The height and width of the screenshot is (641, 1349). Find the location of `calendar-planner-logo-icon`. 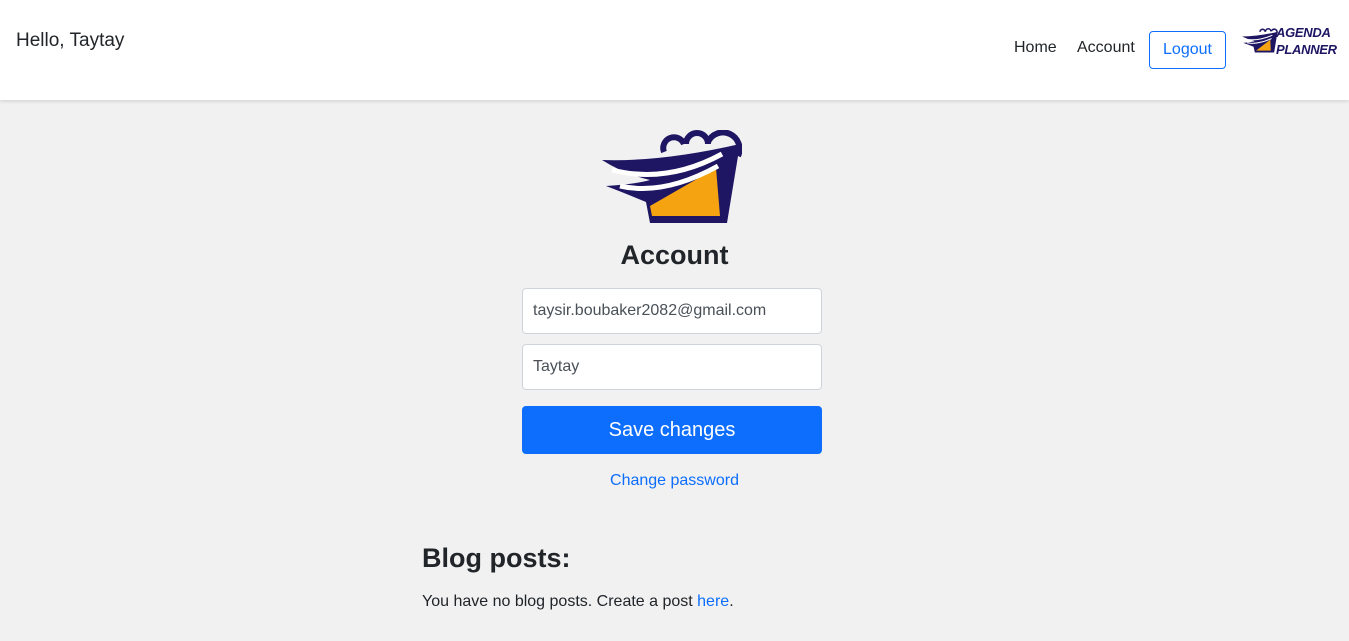

calendar-planner-logo-icon is located at coordinates (672, 176).